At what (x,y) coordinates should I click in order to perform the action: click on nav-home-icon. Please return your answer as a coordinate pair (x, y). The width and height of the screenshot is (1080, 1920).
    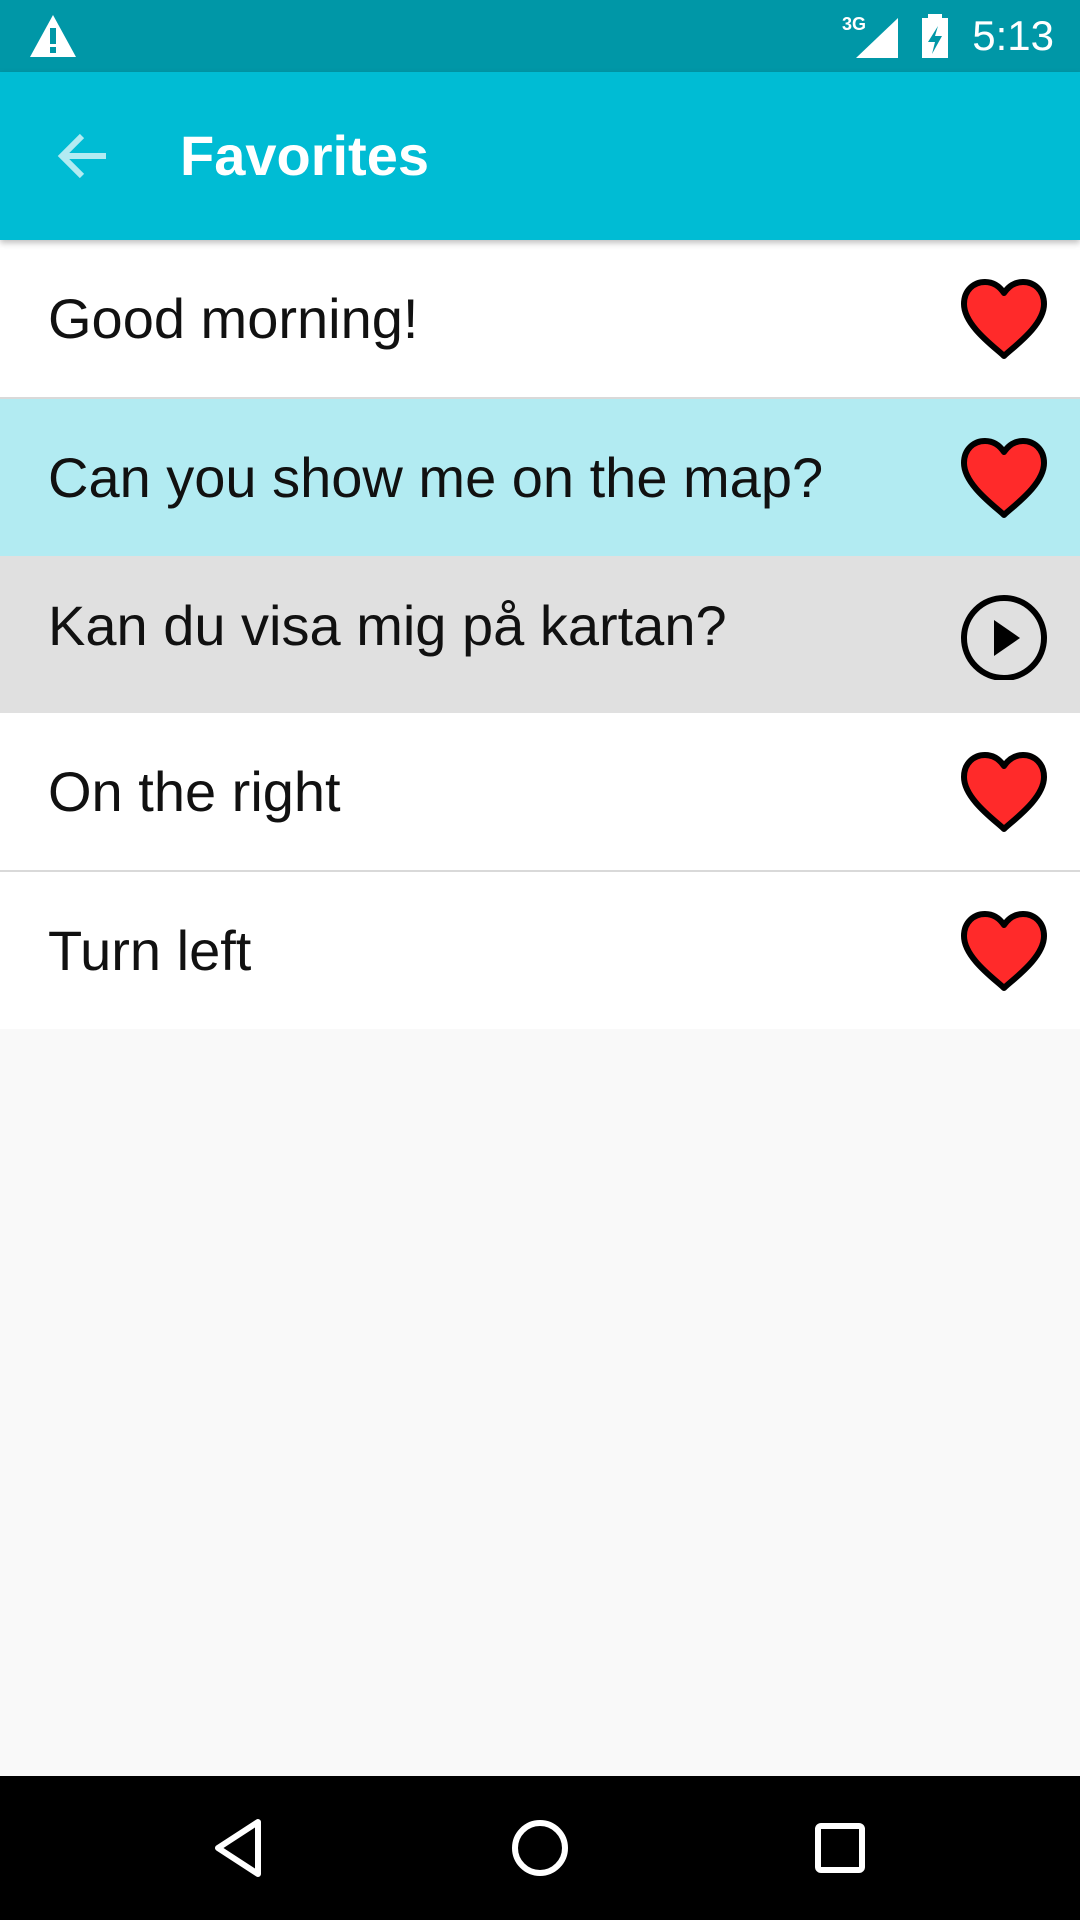
    Looking at the image, I should click on (540, 1848).